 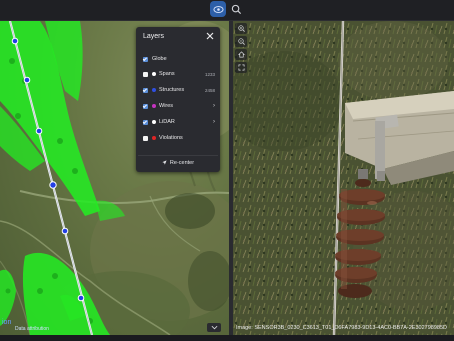 I want to click on photo-toolbar, so click(x=241, y=48).